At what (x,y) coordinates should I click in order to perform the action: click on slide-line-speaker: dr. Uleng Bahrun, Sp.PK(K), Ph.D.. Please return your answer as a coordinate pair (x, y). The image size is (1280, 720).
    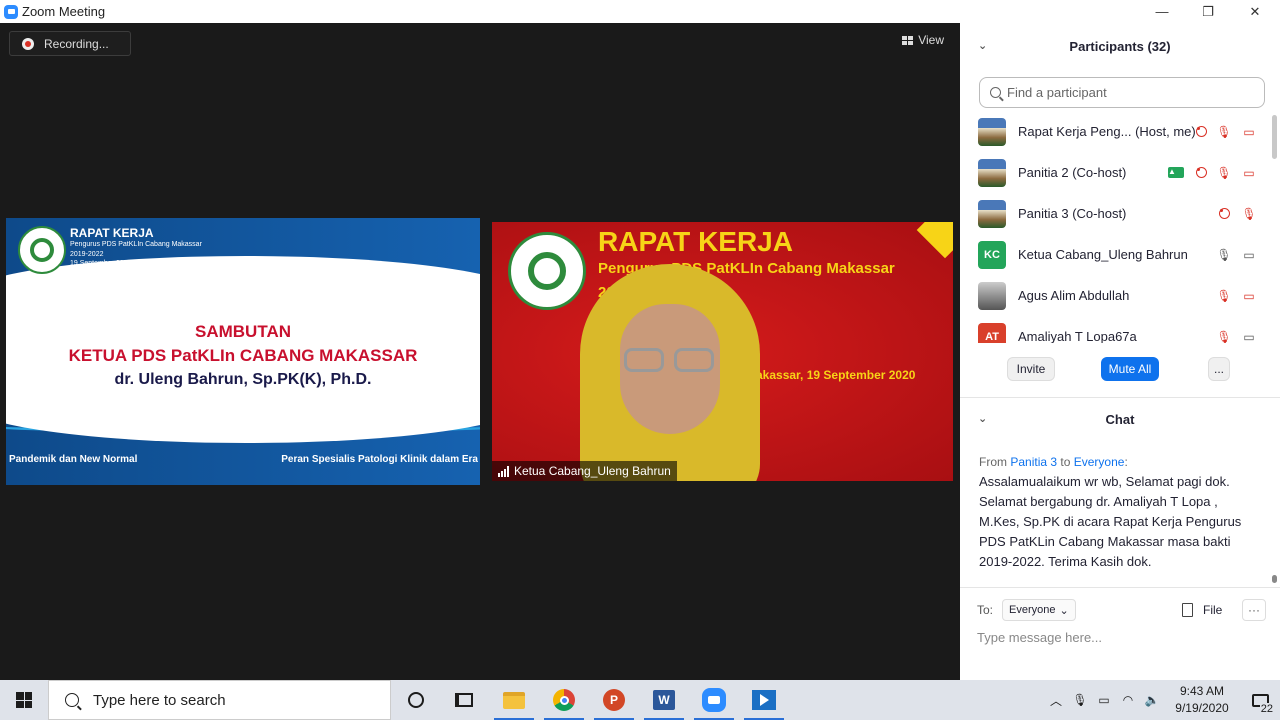
    Looking at the image, I should click on (243, 379).